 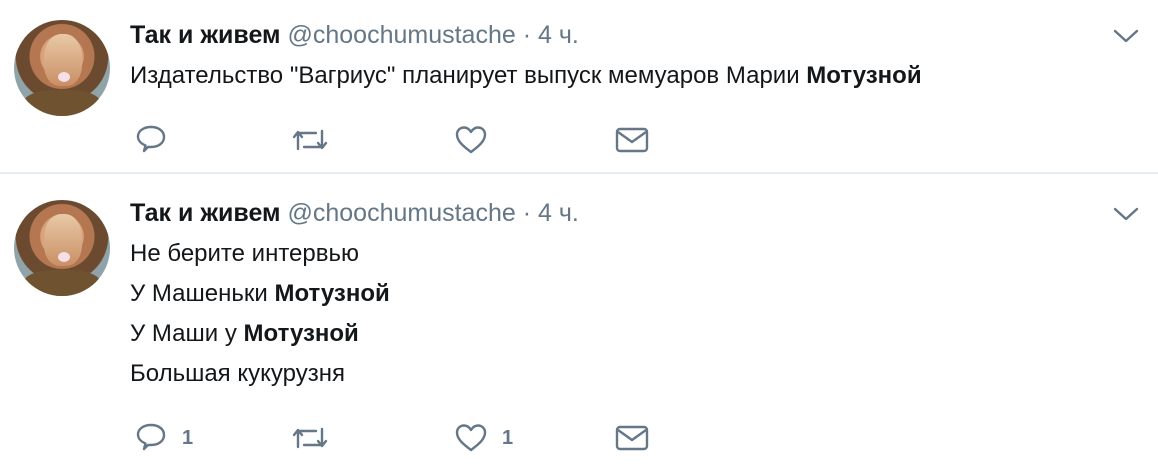 I want to click on reply-button, so click(x=158, y=140).